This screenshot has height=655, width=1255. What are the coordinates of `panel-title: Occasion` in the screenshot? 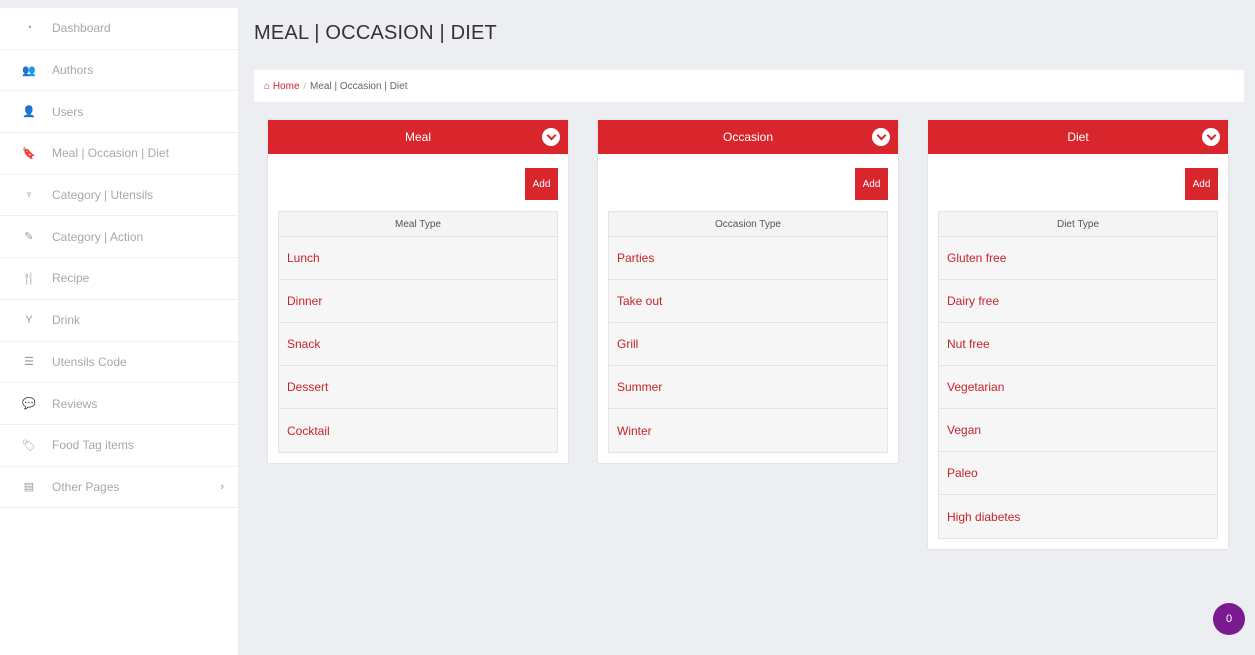 It's located at (748, 137).